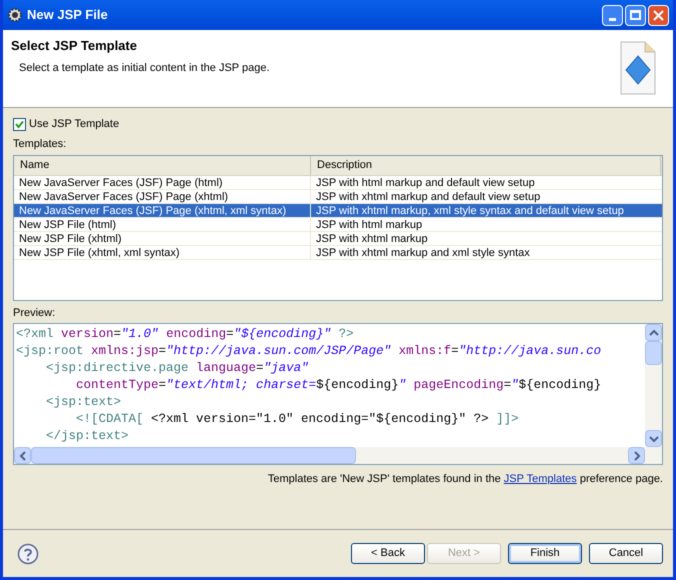  Describe the element at coordinates (74, 46) in the screenshot. I see `page-title: Select JSP Template` at that location.